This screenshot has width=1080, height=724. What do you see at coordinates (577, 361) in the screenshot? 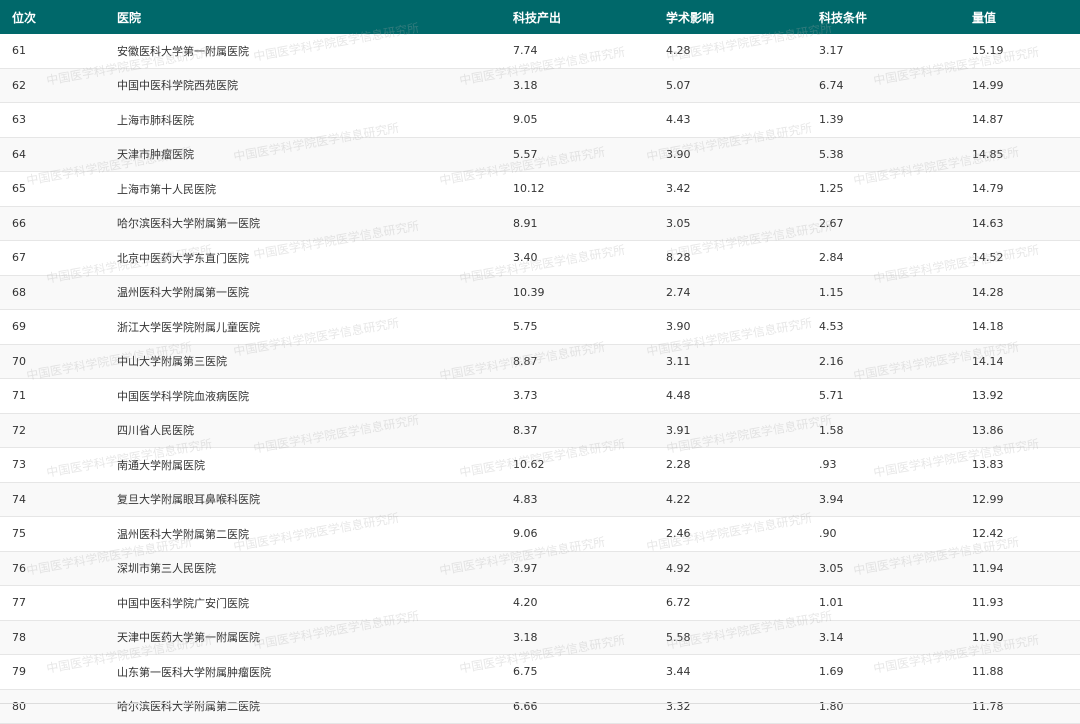
I see `cell-tech-output: 8.87` at bounding box center [577, 361].